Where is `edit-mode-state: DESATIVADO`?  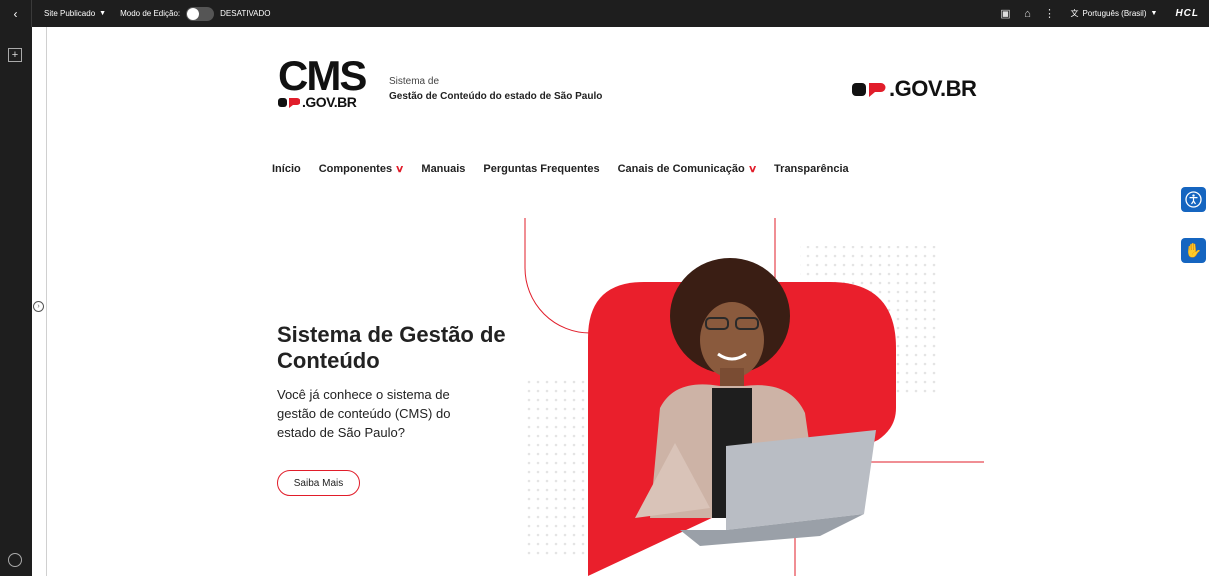 edit-mode-state: DESATIVADO is located at coordinates (245, 13).